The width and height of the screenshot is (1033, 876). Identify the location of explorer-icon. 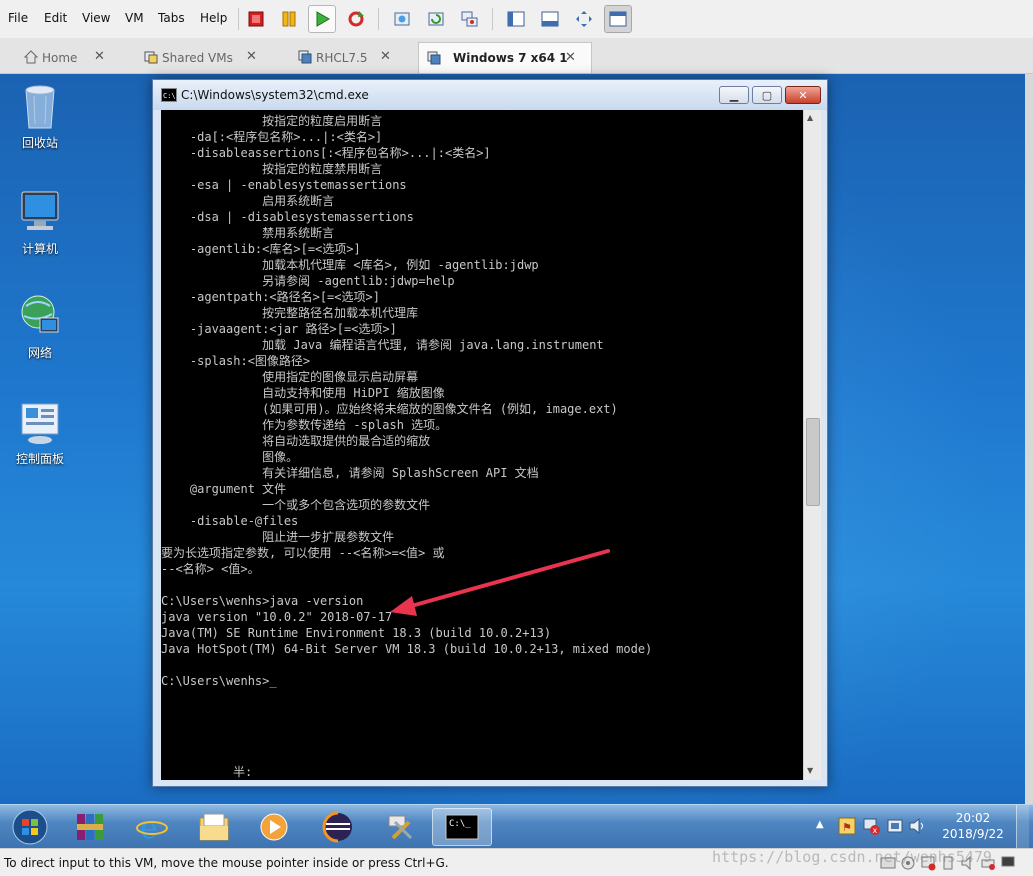
(214, 827).